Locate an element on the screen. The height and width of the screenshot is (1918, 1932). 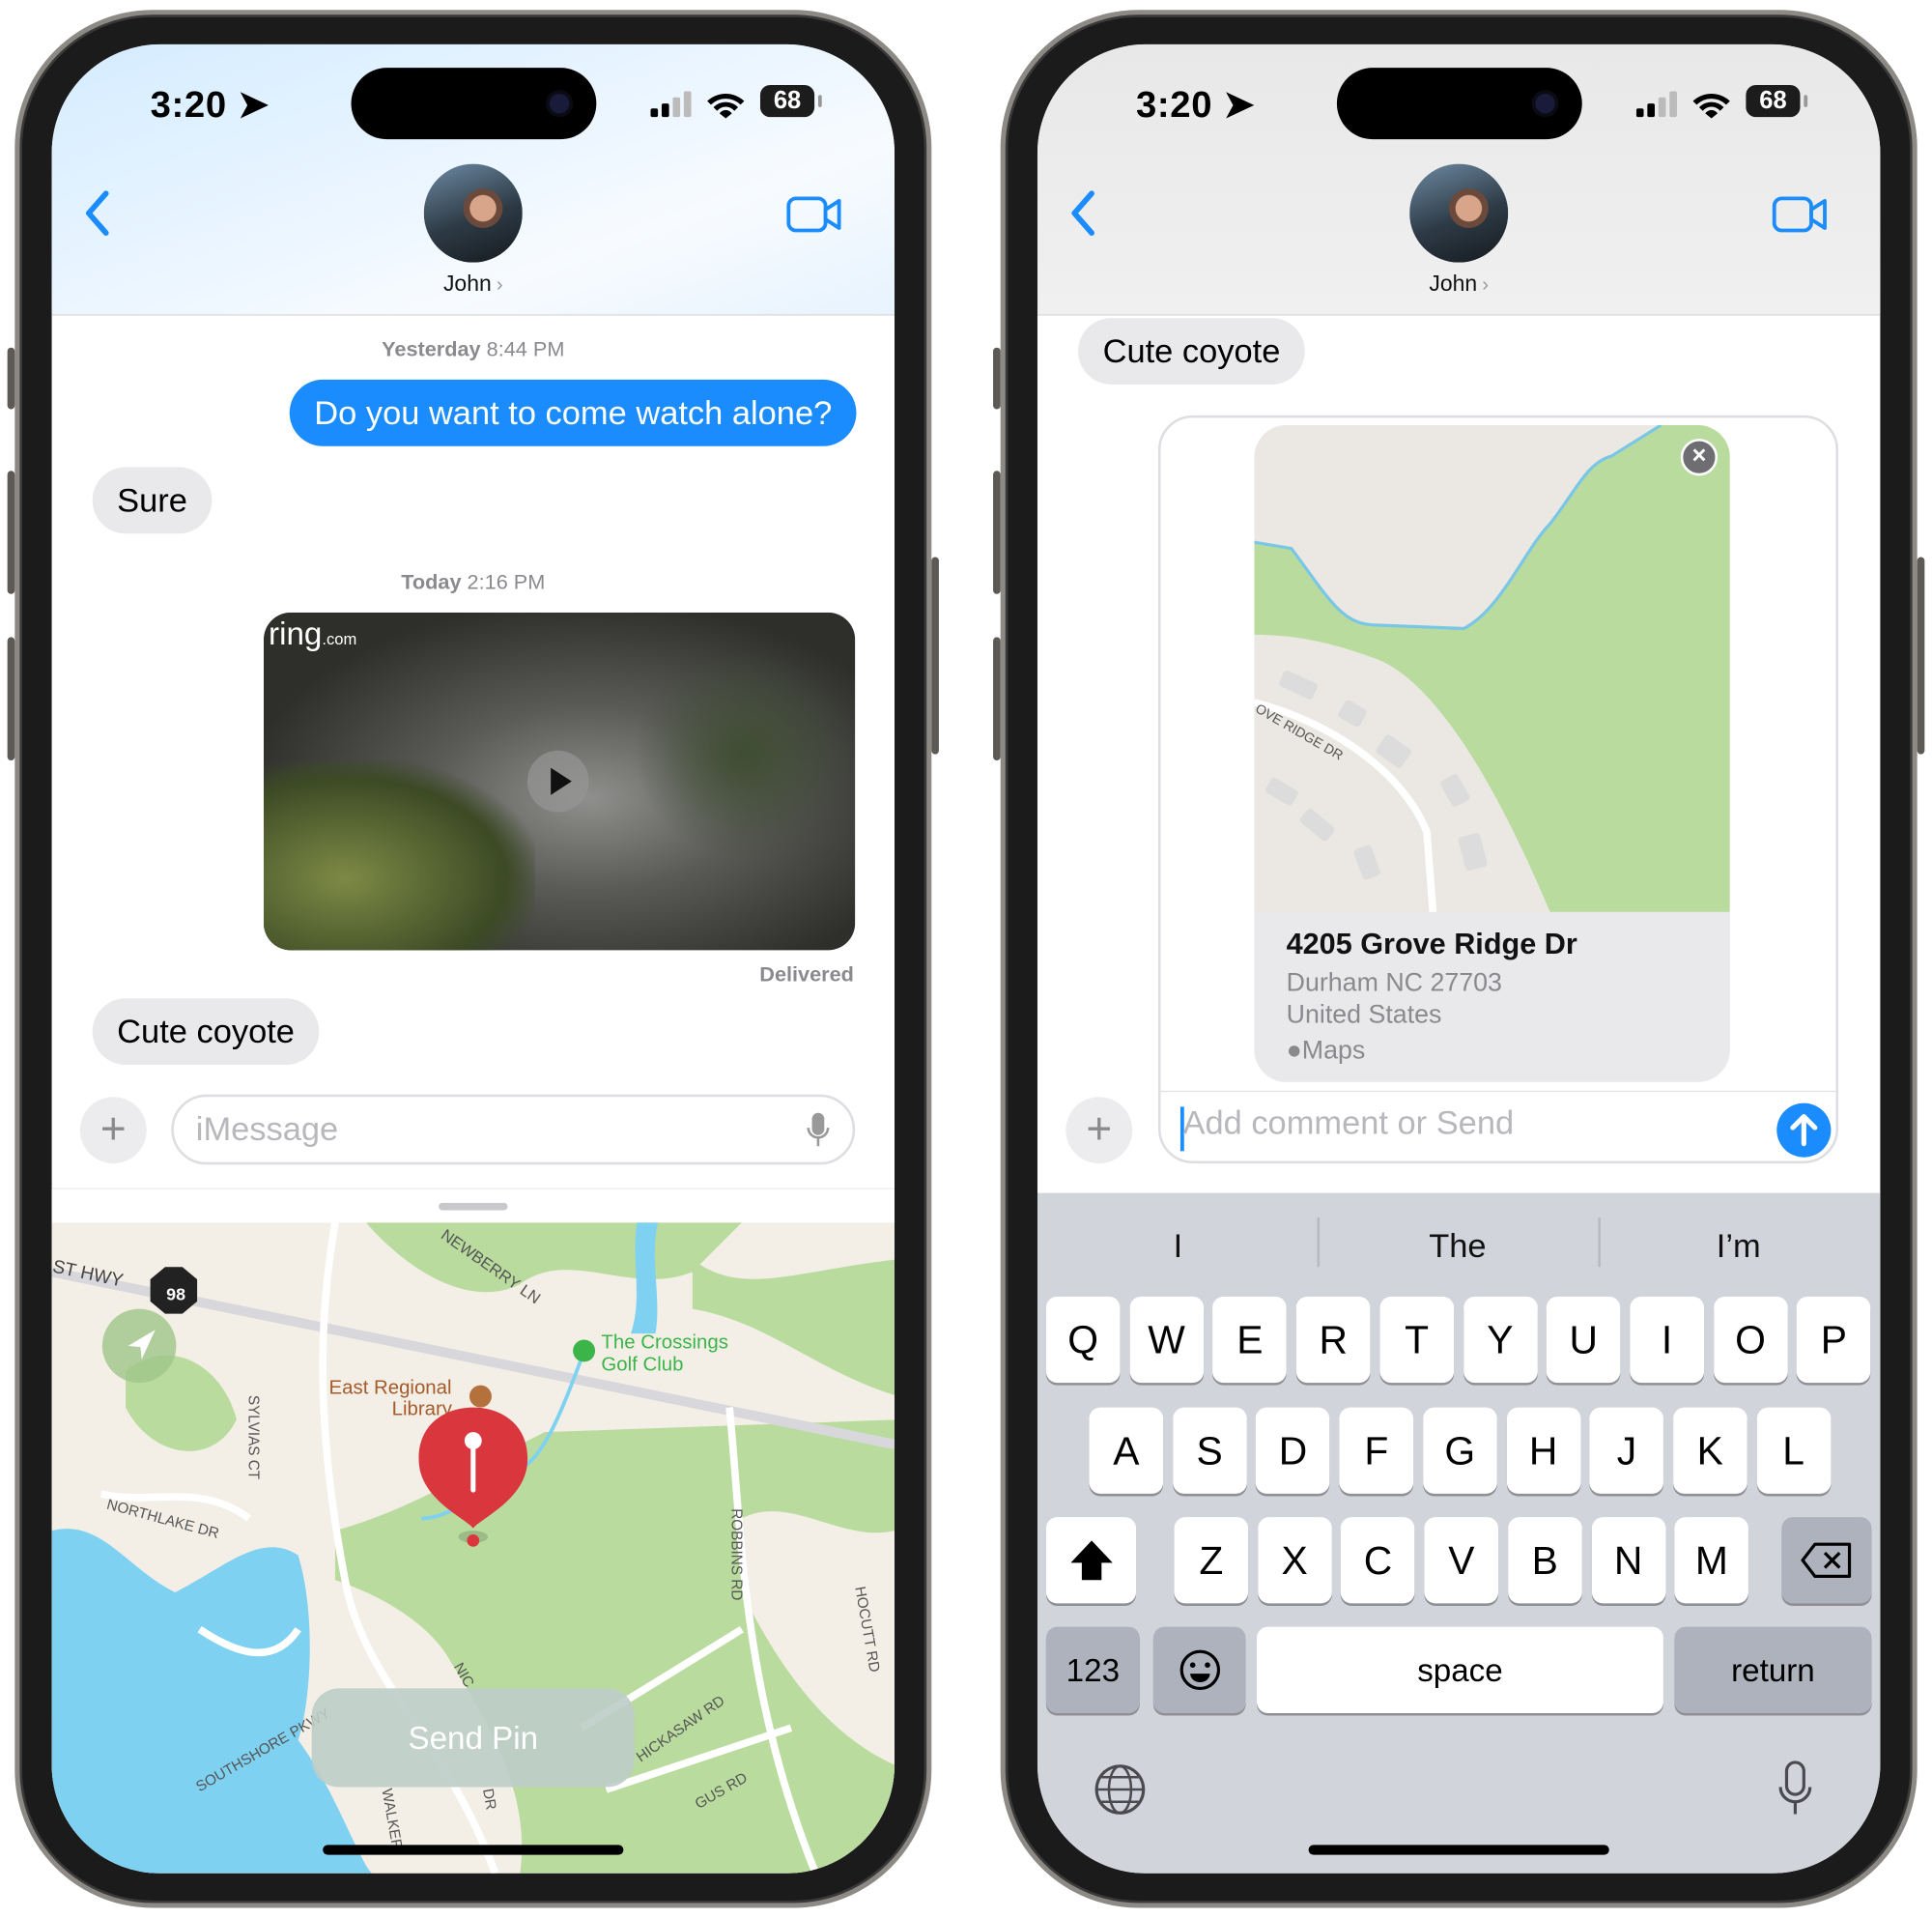
key-g: G is located at coordinates (1459, 1450).